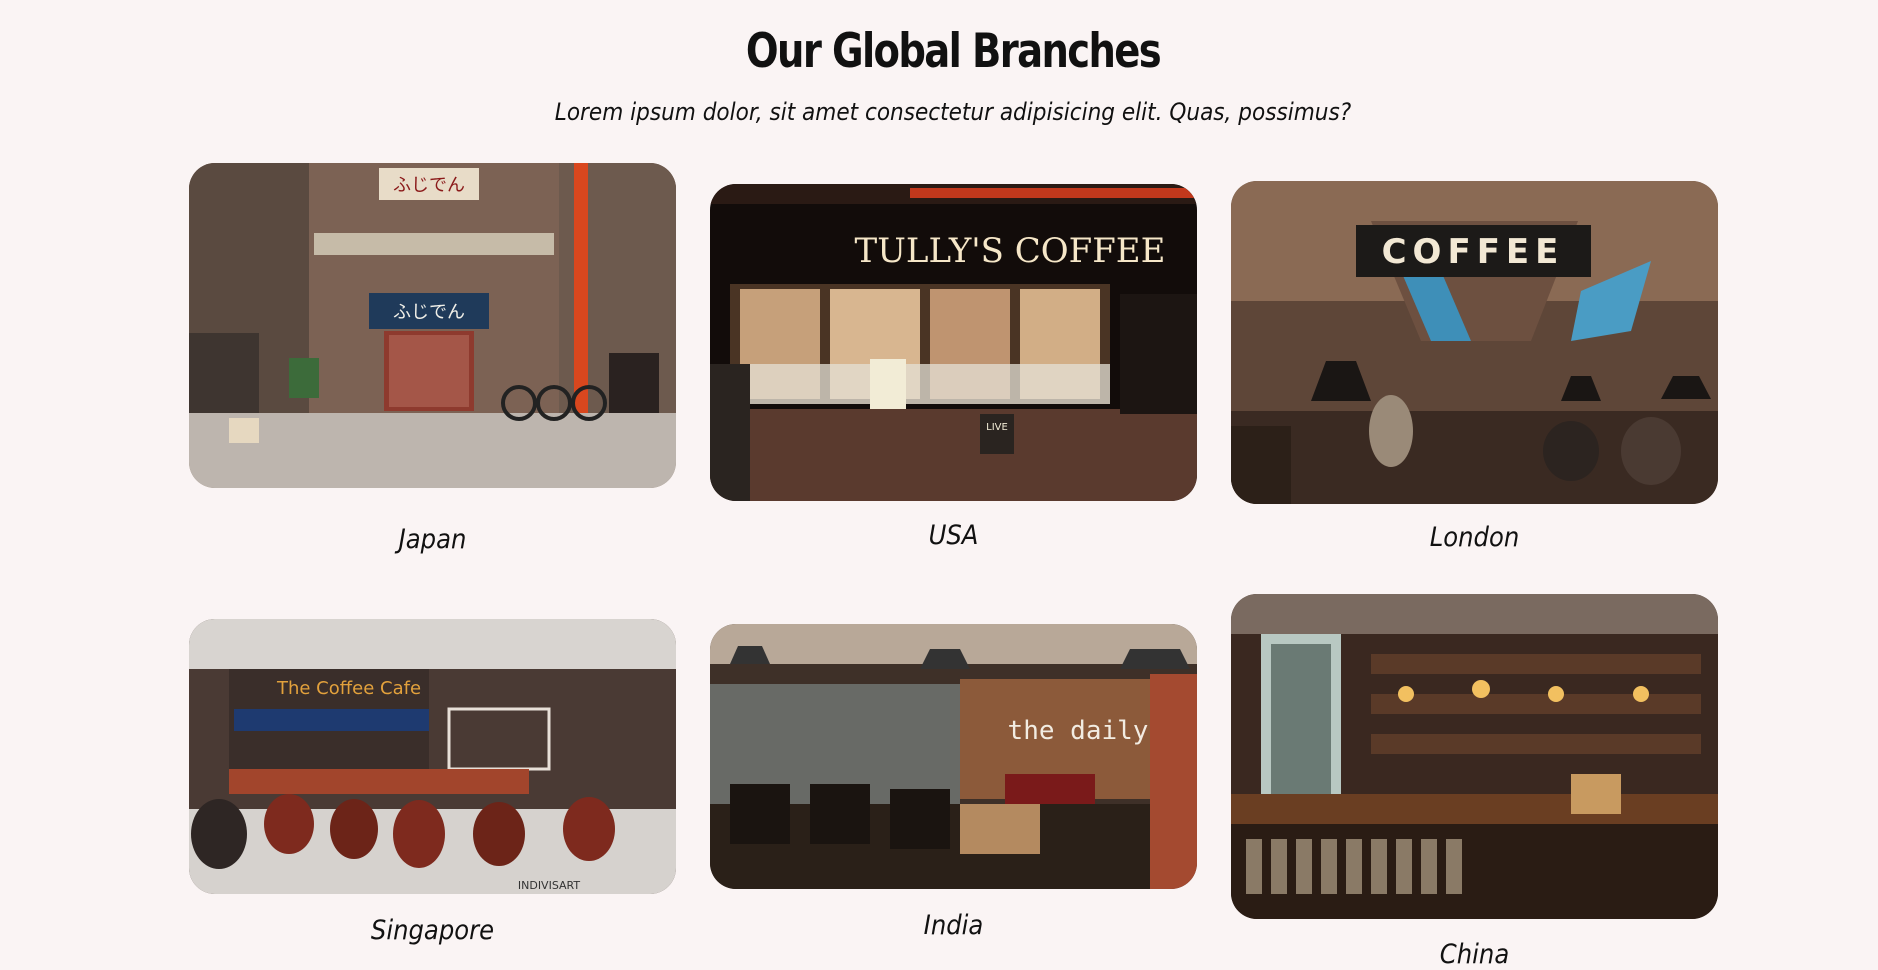  I want to click on branch-image-london: COFFEE, so click(1474, 342).